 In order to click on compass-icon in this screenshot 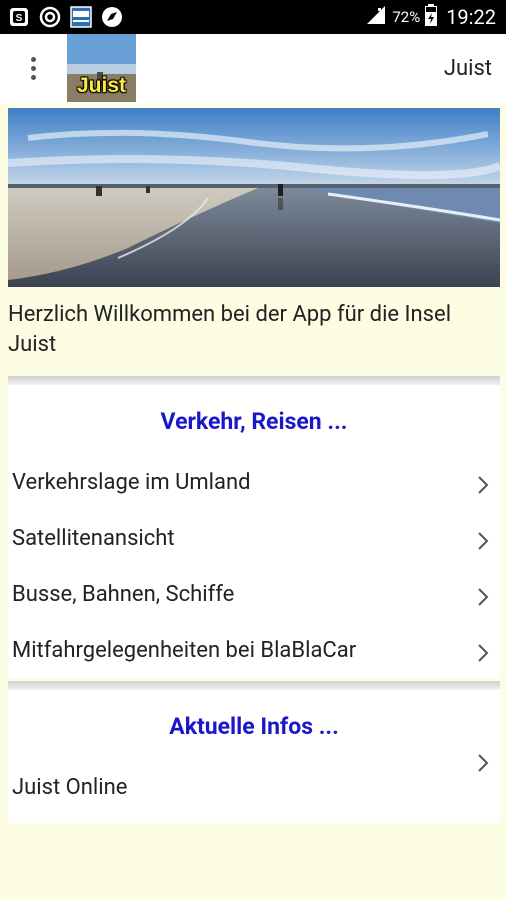, I will do `click(112, 17)`.